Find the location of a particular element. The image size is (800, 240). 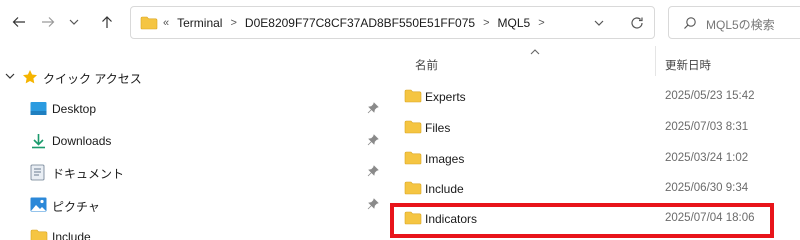

sidebar-item-include: Include is located at coordinates (194, 233).